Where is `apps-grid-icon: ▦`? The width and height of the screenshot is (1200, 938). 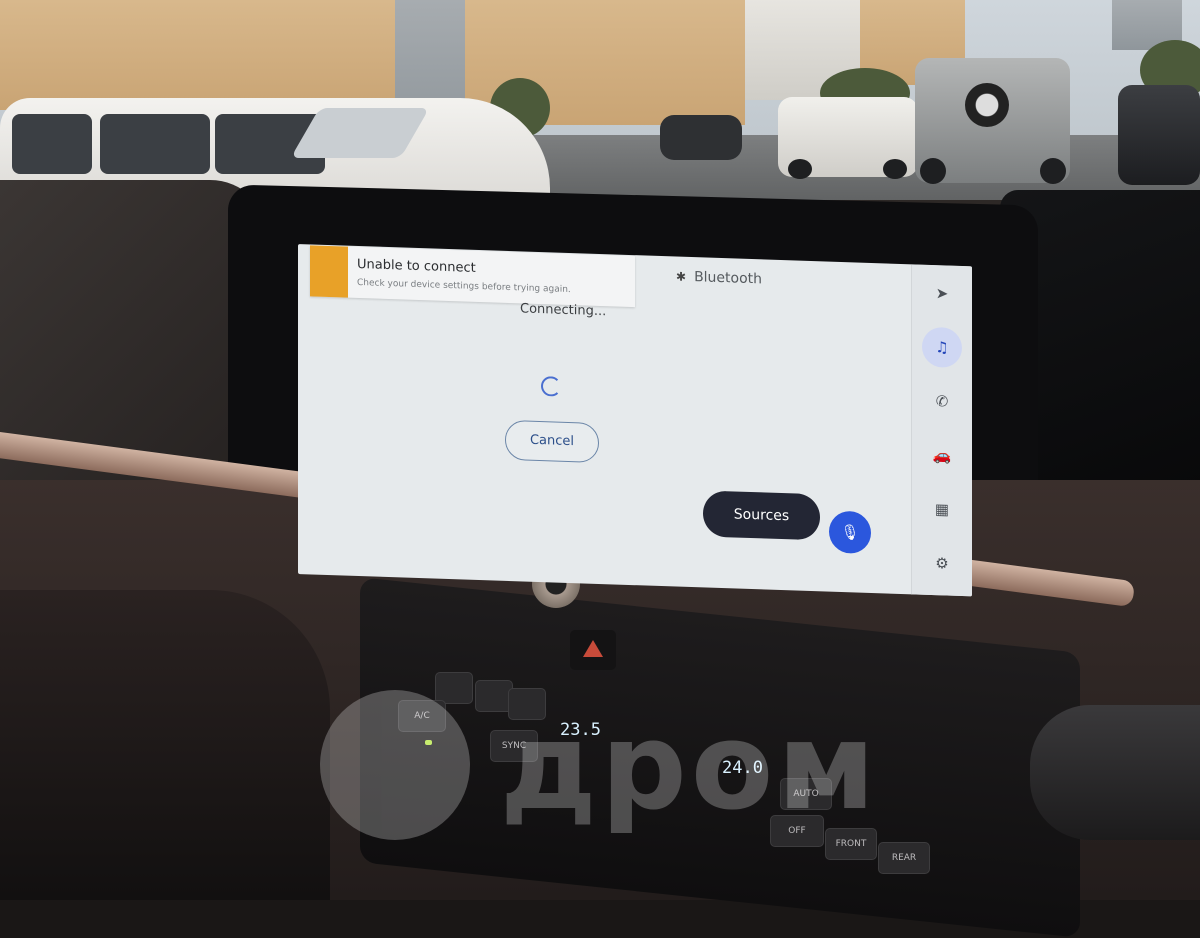
apps-grid-icon: ▦ is located at coordinates (942, 509).